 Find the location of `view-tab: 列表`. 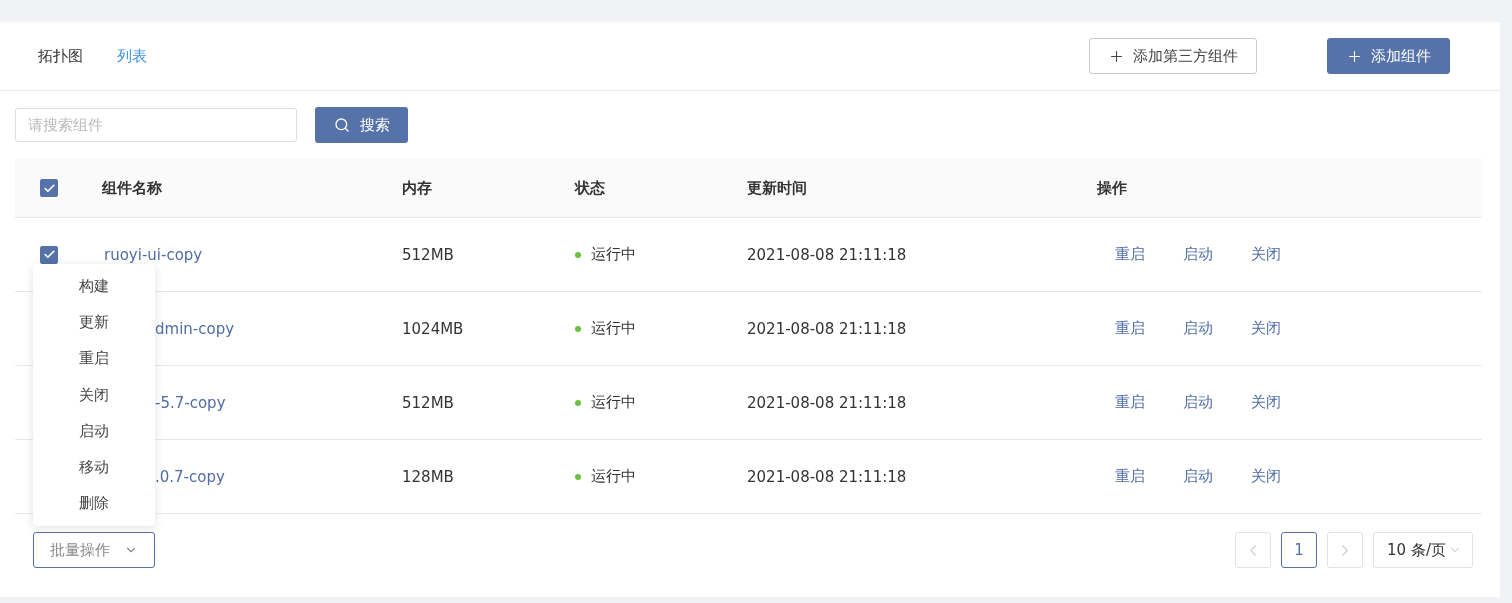

view-tab: 列表 is located at coordinates (132, 56).